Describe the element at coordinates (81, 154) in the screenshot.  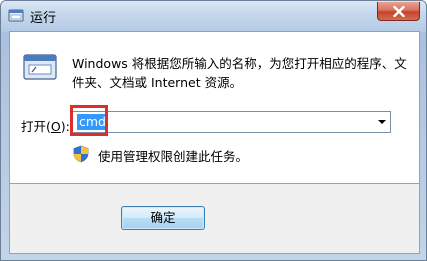
I see `uac-shield-icon` at that location.